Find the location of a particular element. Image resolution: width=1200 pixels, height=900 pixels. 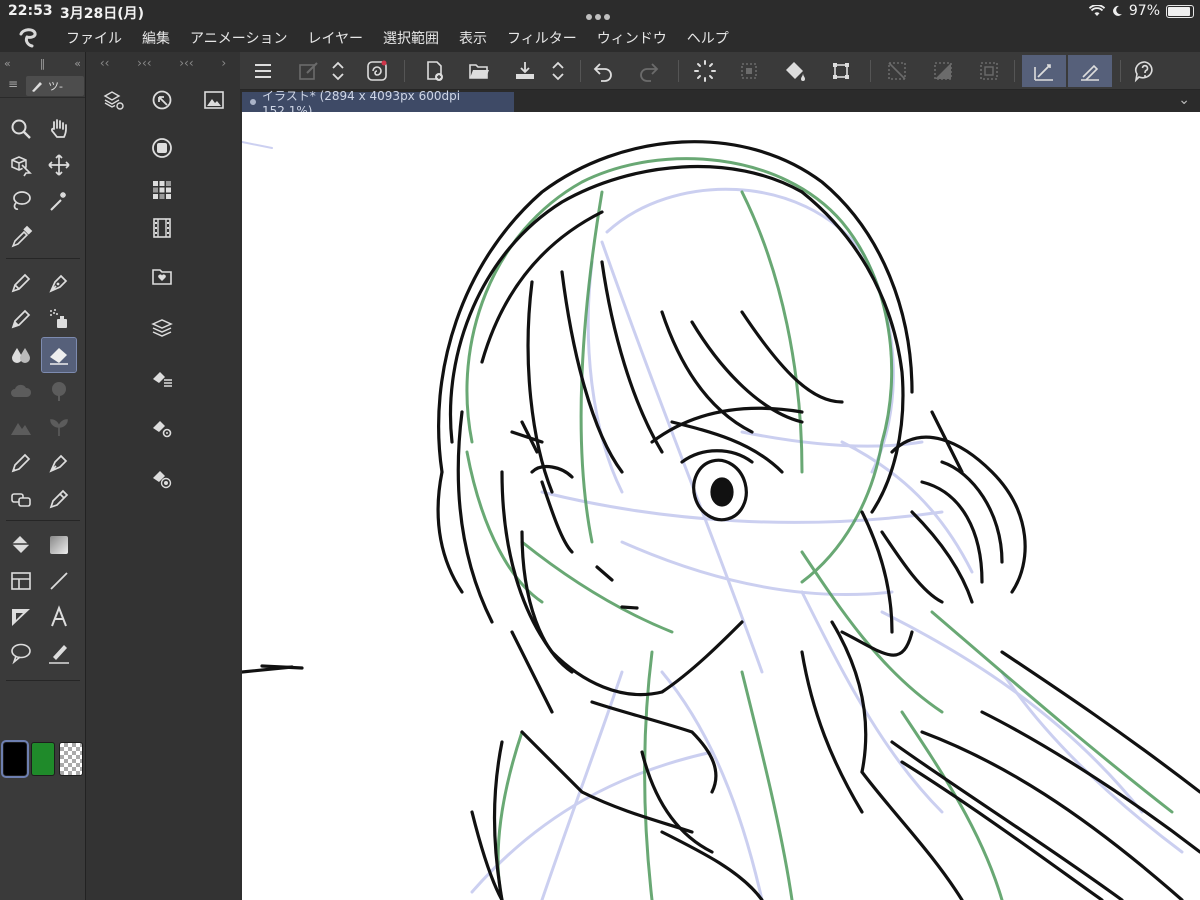

clear-button is located at coordinates (705, 71).